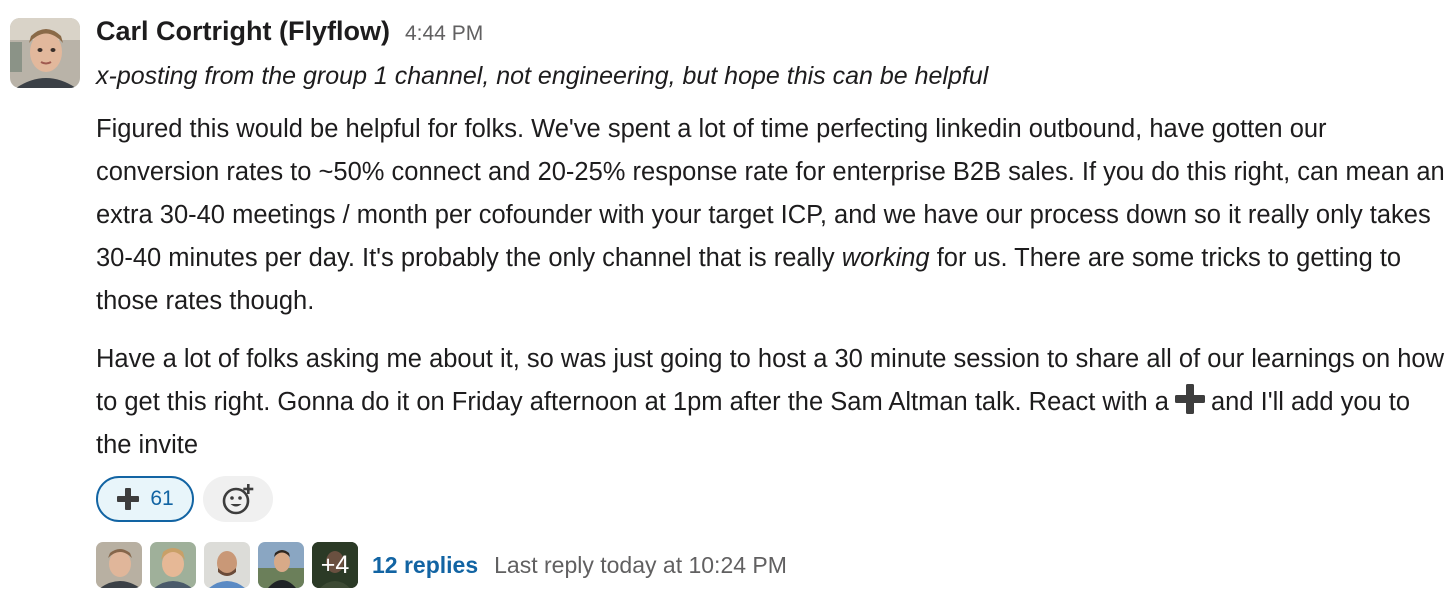  I want to click on sender-avatar, so click(45, 53).